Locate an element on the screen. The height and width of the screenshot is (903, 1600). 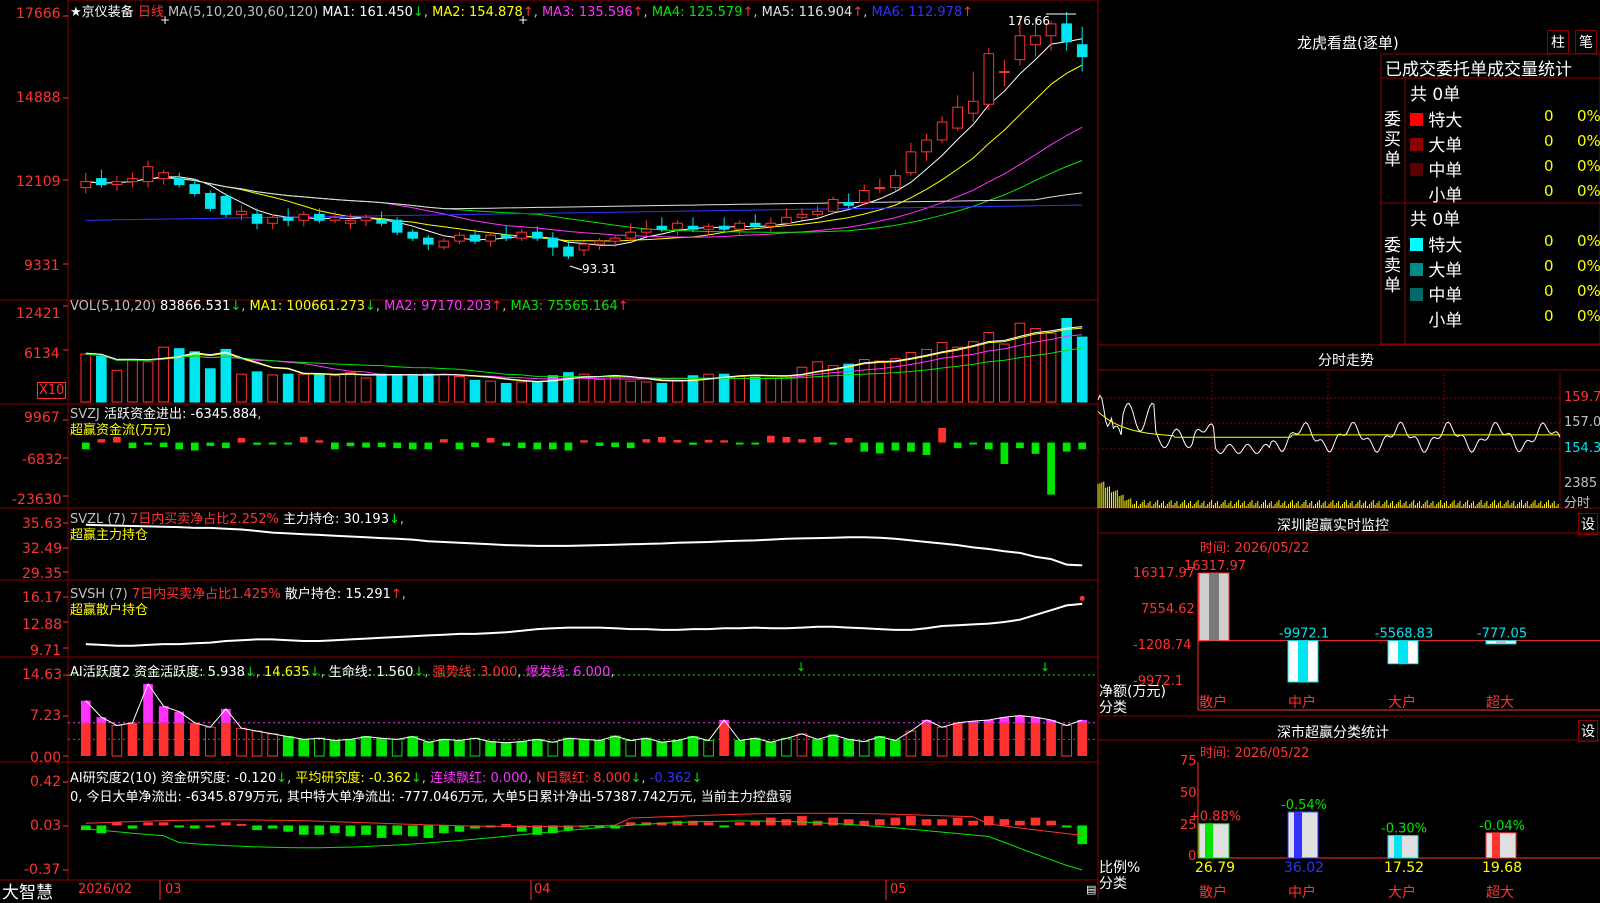
stats-settings-button: 设 is located at coordinates (1588, 731).